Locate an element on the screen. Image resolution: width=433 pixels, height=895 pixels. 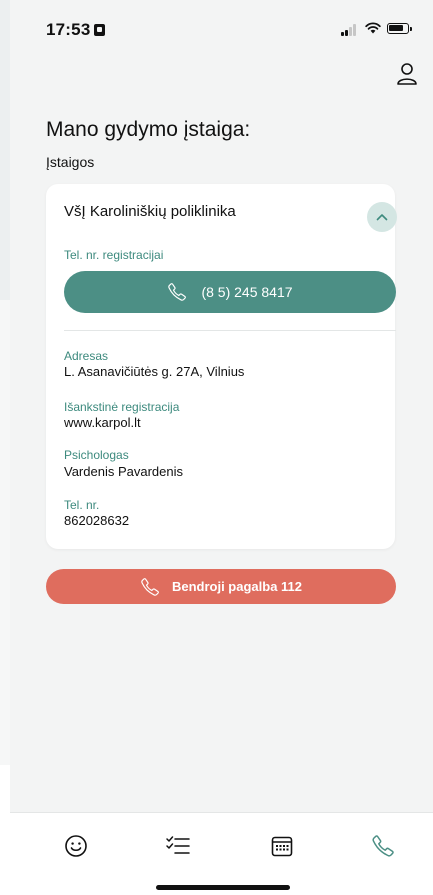
contact-phone-value: 862028632 is located at coordinates (96, 520).